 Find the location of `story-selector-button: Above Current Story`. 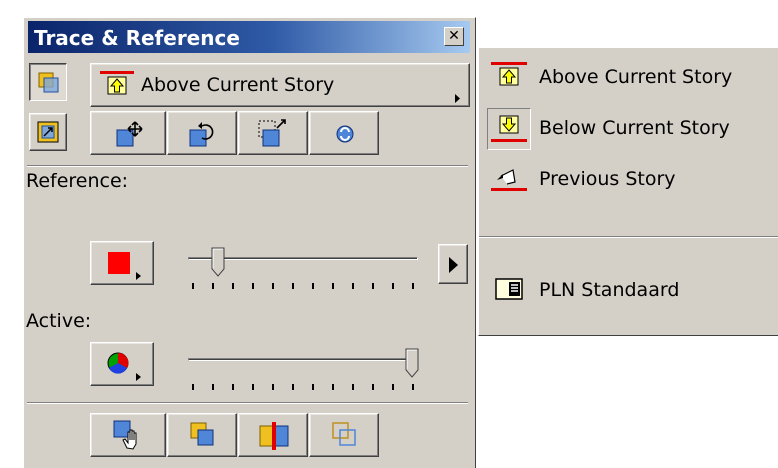

story-selector-button: Above Current Story is located at coordinates (280, 85).